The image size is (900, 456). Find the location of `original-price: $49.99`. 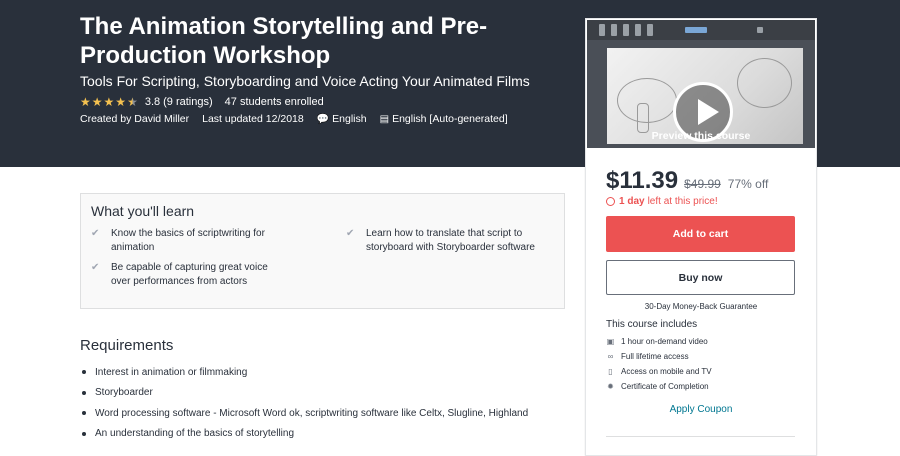

original-price: $49.99 is located at coordinates (702, 184).